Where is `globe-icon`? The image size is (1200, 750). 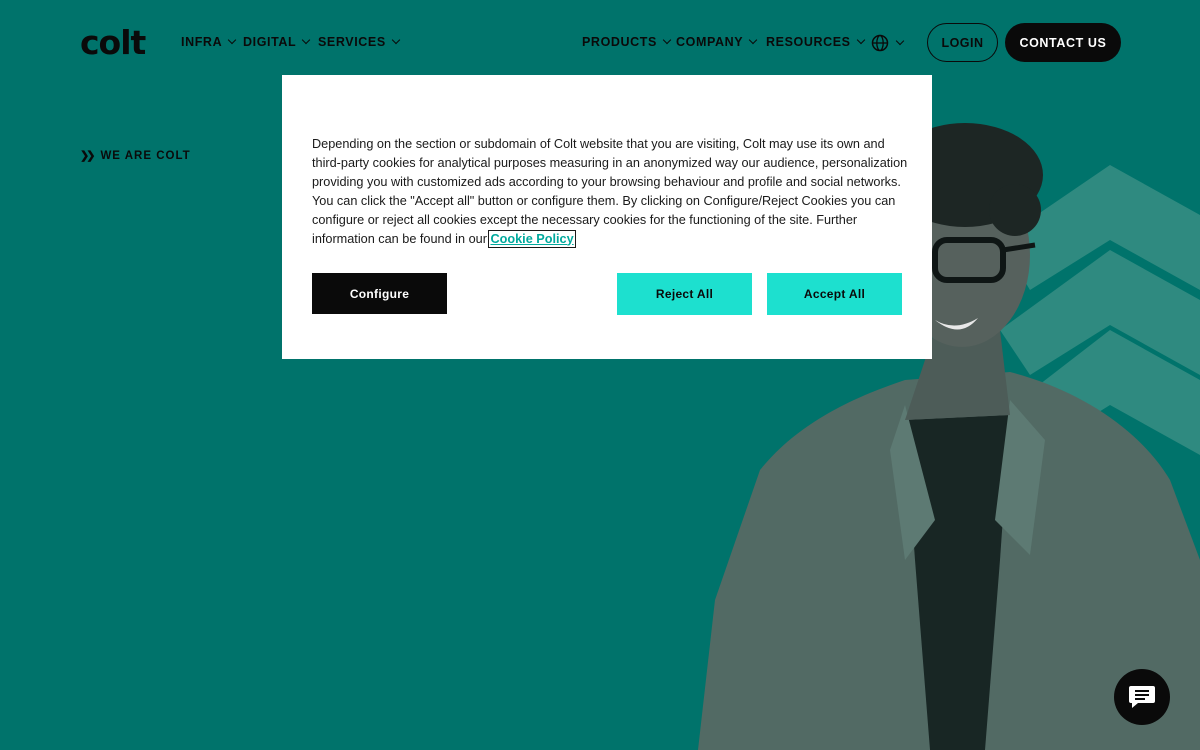
globe-icon is located at coordinates (880, 43).